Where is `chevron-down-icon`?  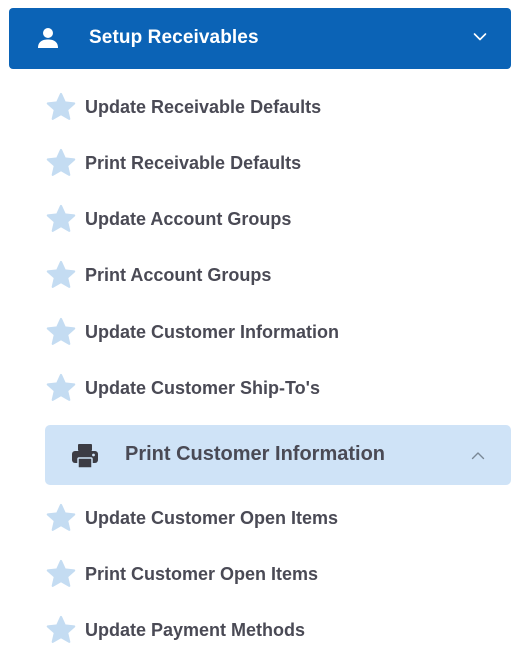 chevron-down-icon is located at coordinates (480, 37).